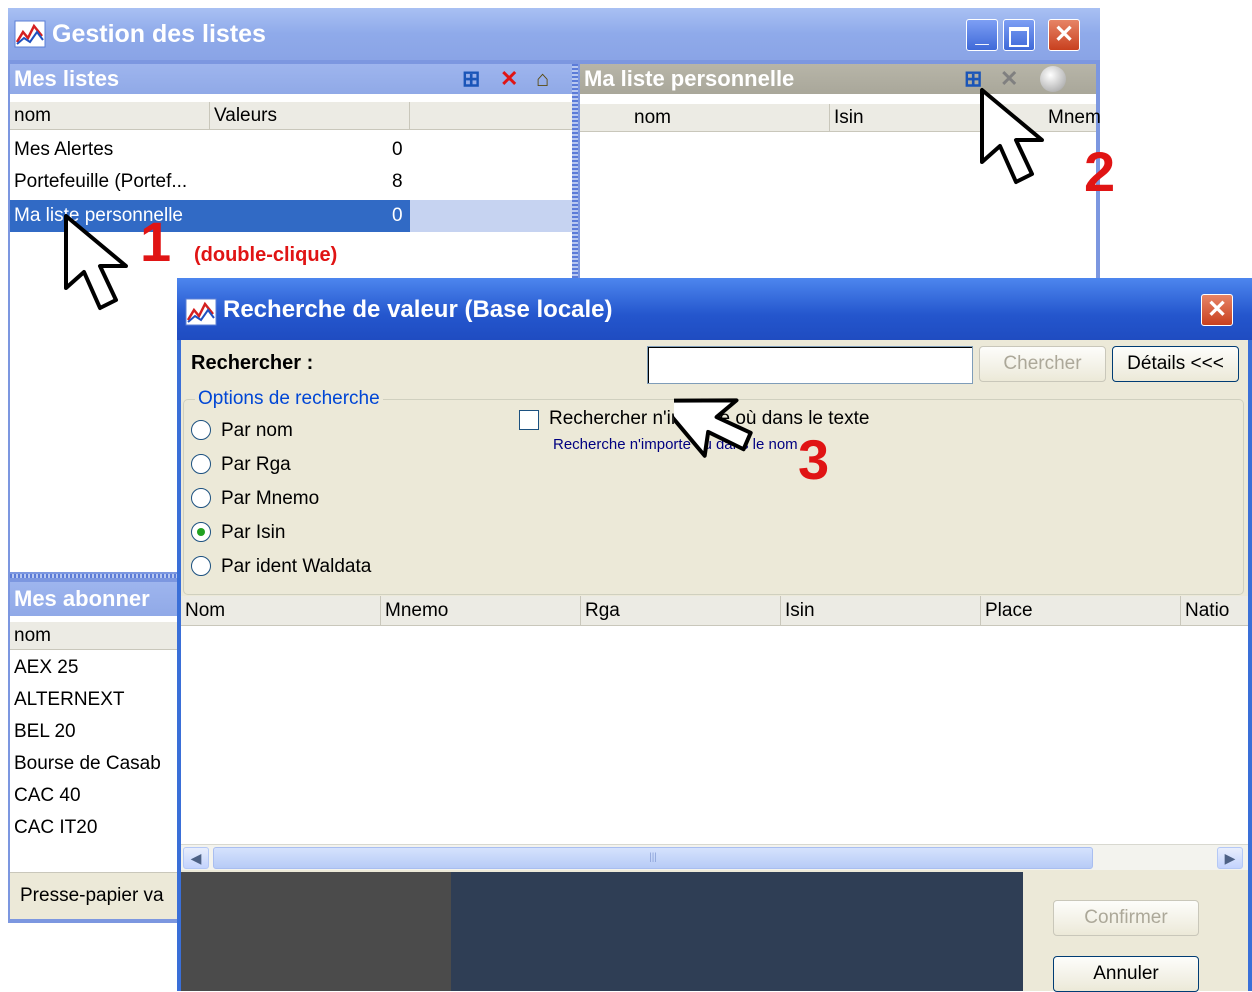  I want to click on step-3-number: 3, so click(814, 459).